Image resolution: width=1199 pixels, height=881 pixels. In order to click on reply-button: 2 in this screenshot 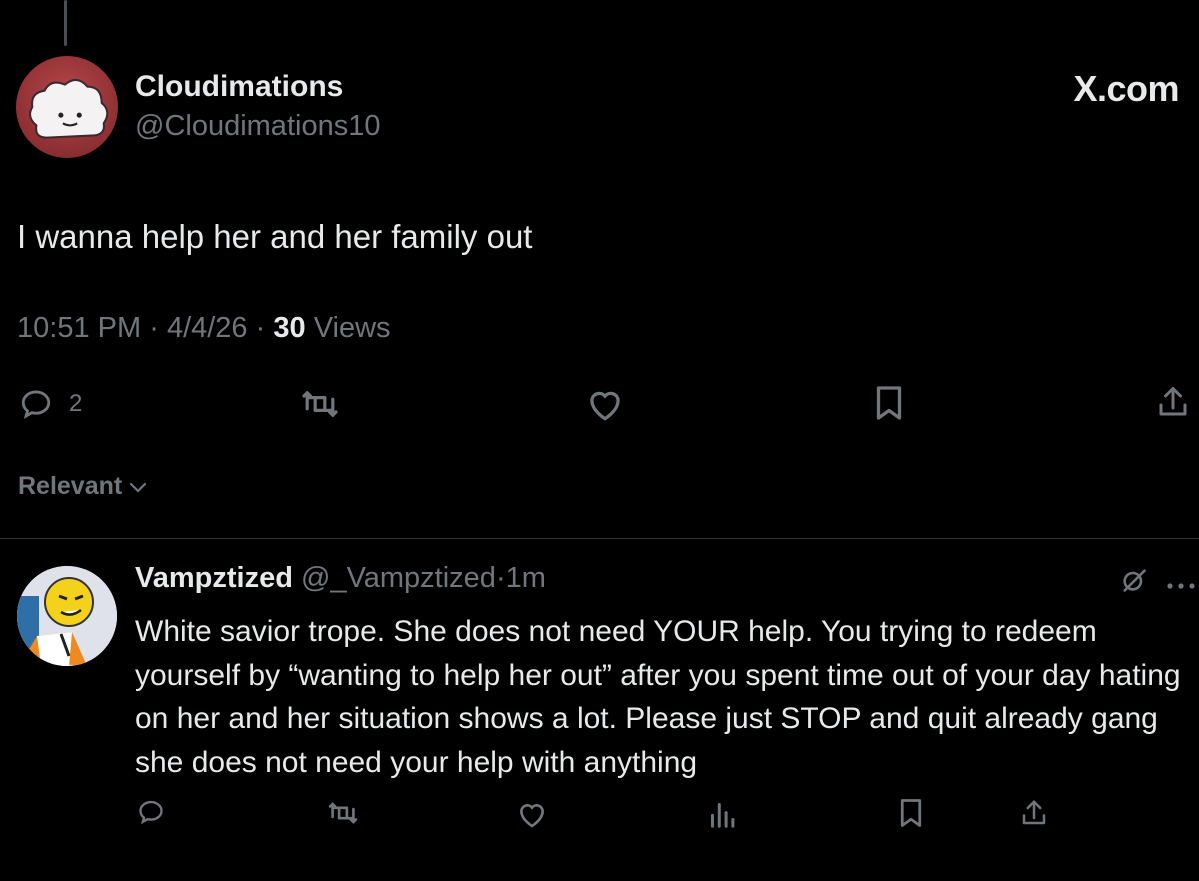, I will do `click(49, 404)`.